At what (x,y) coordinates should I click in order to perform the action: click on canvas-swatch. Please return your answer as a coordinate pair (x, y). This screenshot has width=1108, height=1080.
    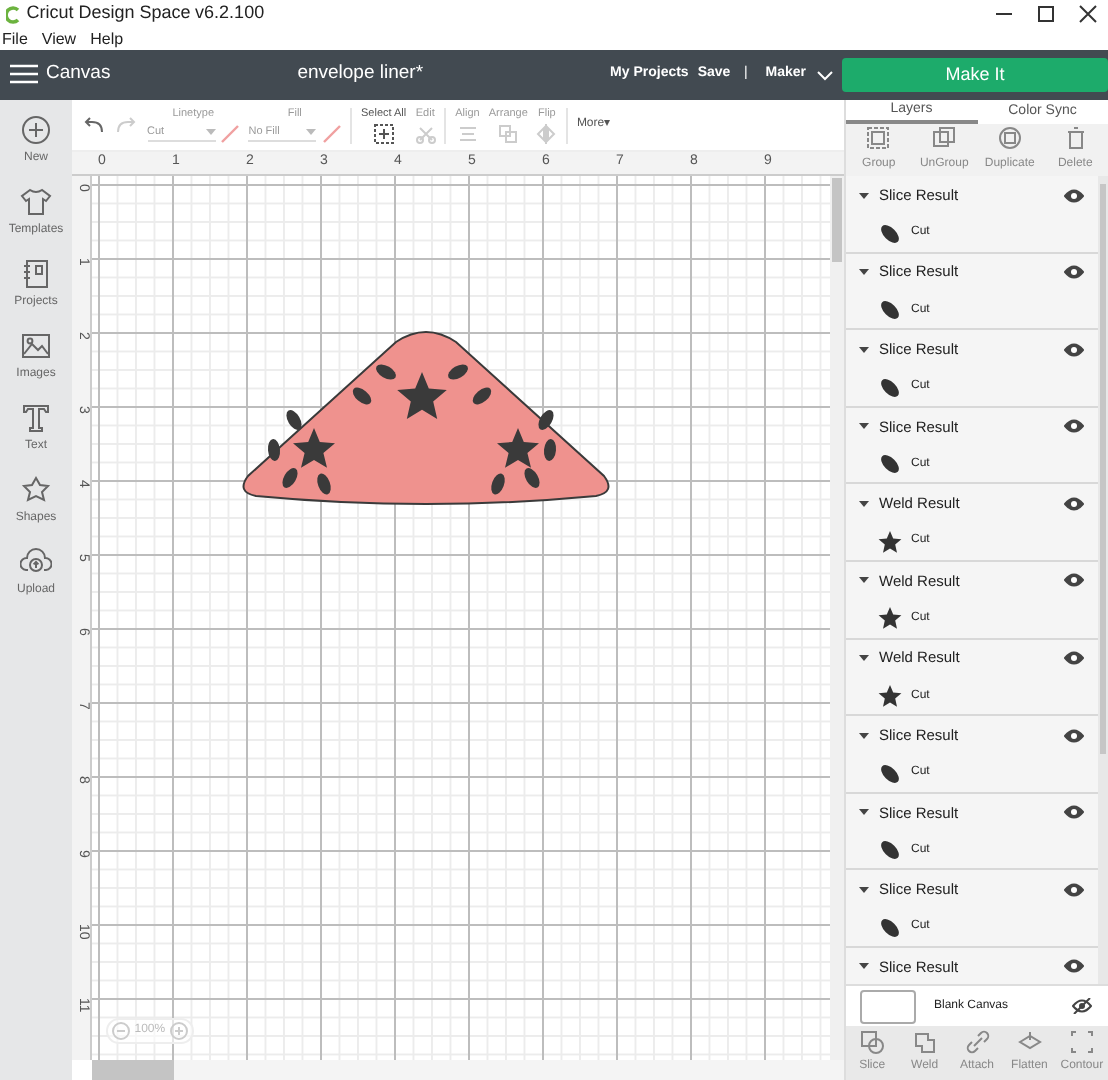
    Looking at the image, I should click on (888, 1006).